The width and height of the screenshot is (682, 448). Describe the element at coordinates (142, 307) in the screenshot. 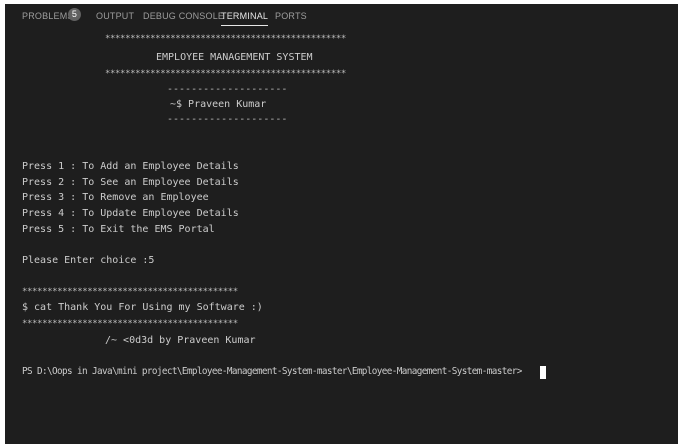

I see `thank-you-line: $ cat Thank You For Using my Software :)` at that location.